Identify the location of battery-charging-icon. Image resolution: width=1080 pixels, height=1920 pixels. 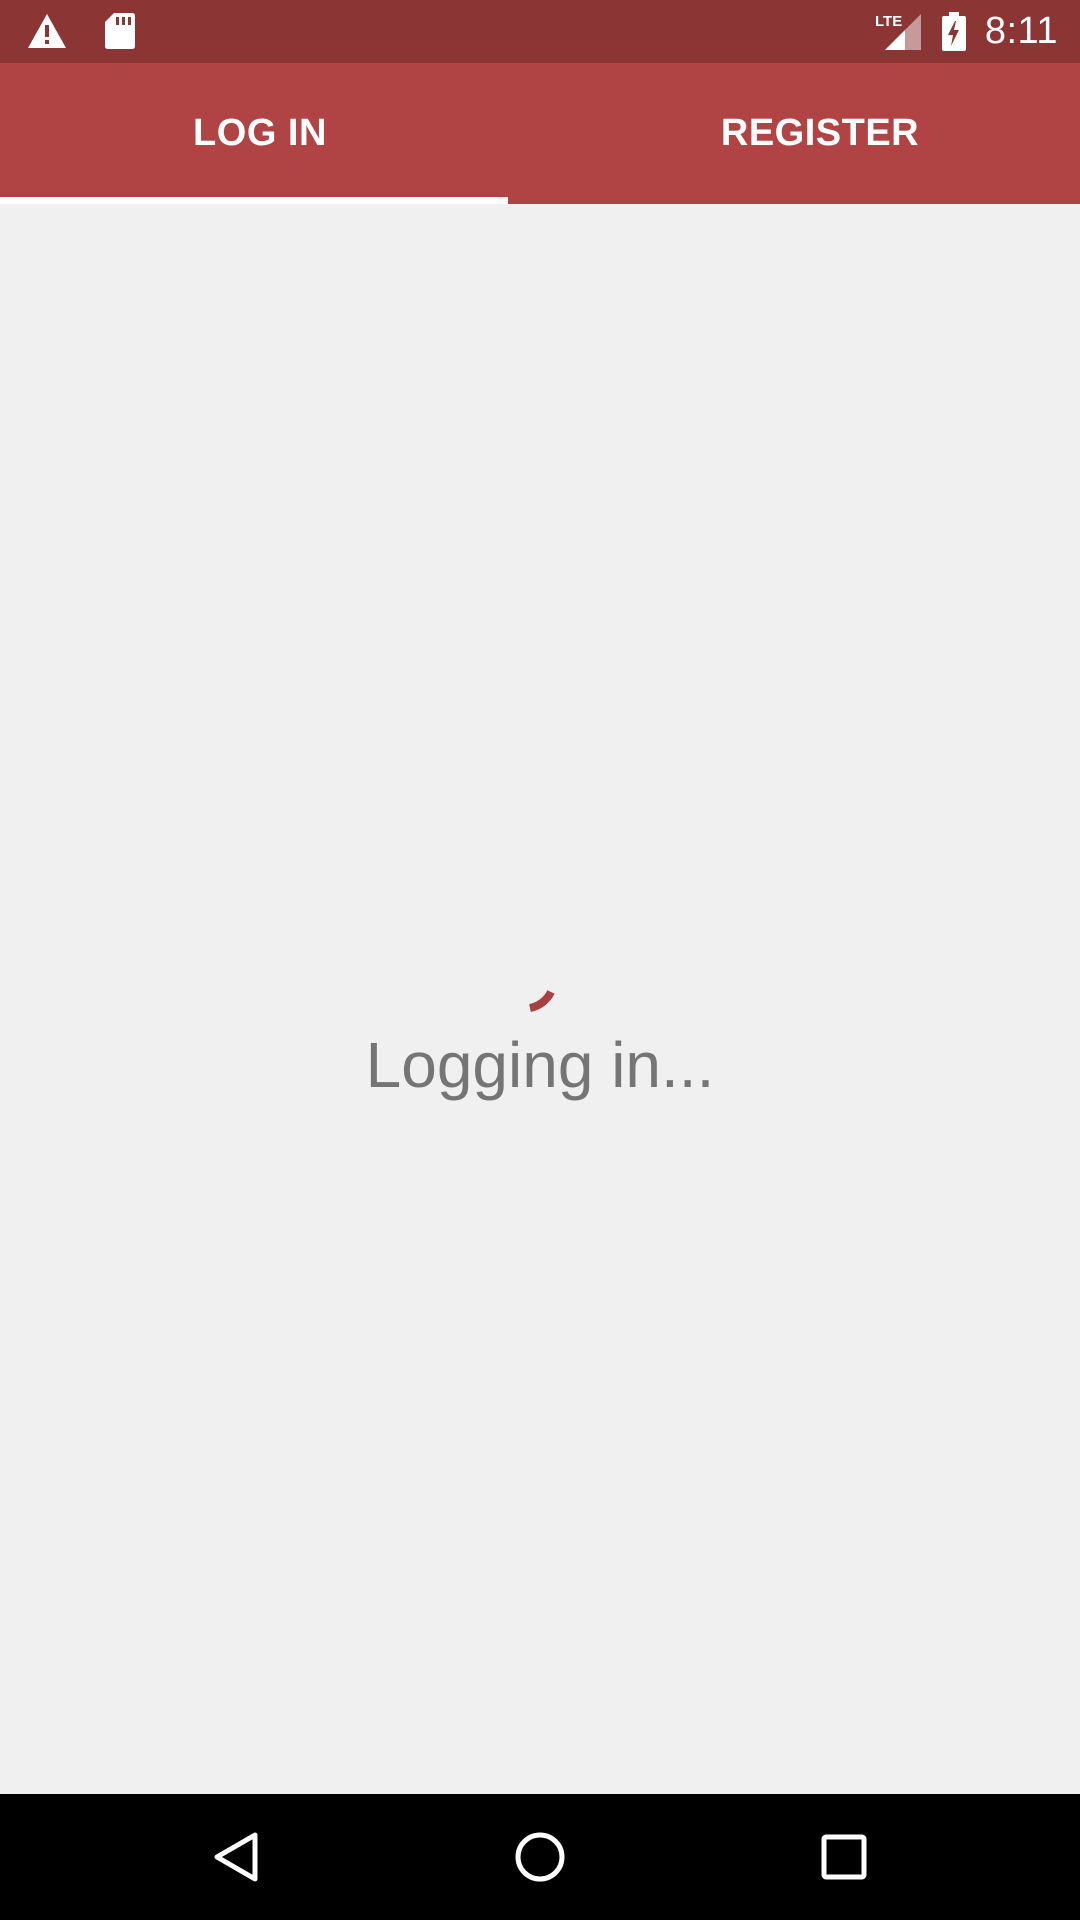
(954, 31).